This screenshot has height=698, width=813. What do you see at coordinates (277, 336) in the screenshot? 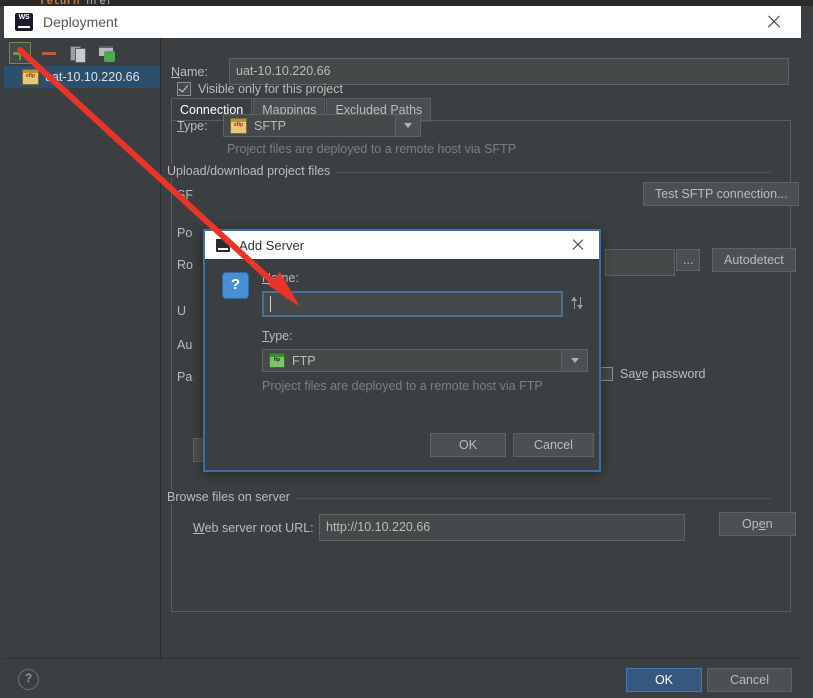
I see `modal-type-label: Type:` at bounding box center [277, 336].